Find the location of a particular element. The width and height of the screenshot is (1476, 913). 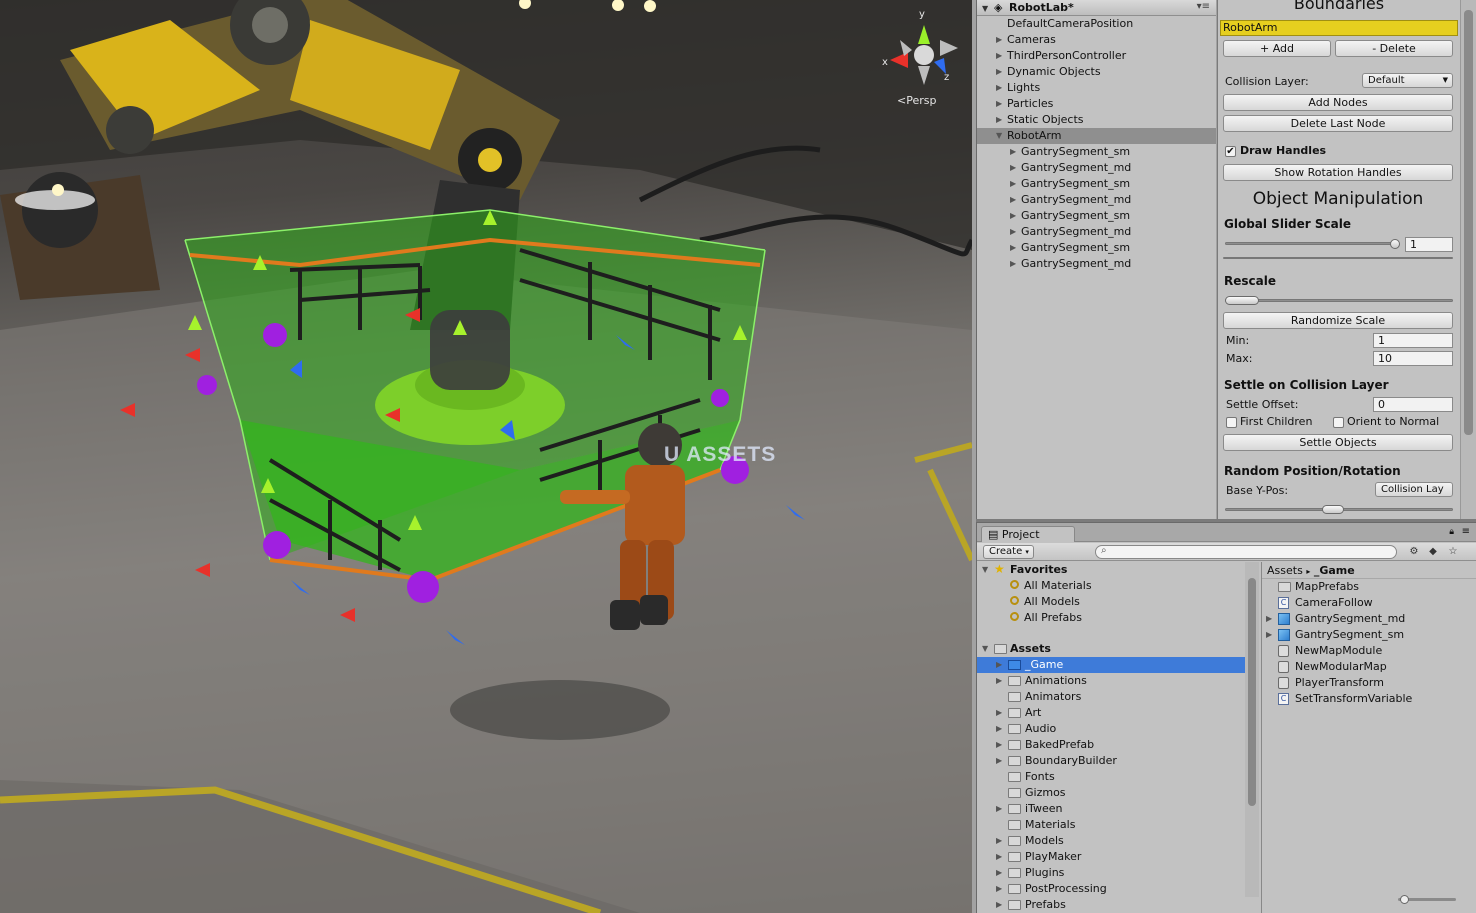

folder-item: ▶ iTween is located at coordinates (1111, 809).